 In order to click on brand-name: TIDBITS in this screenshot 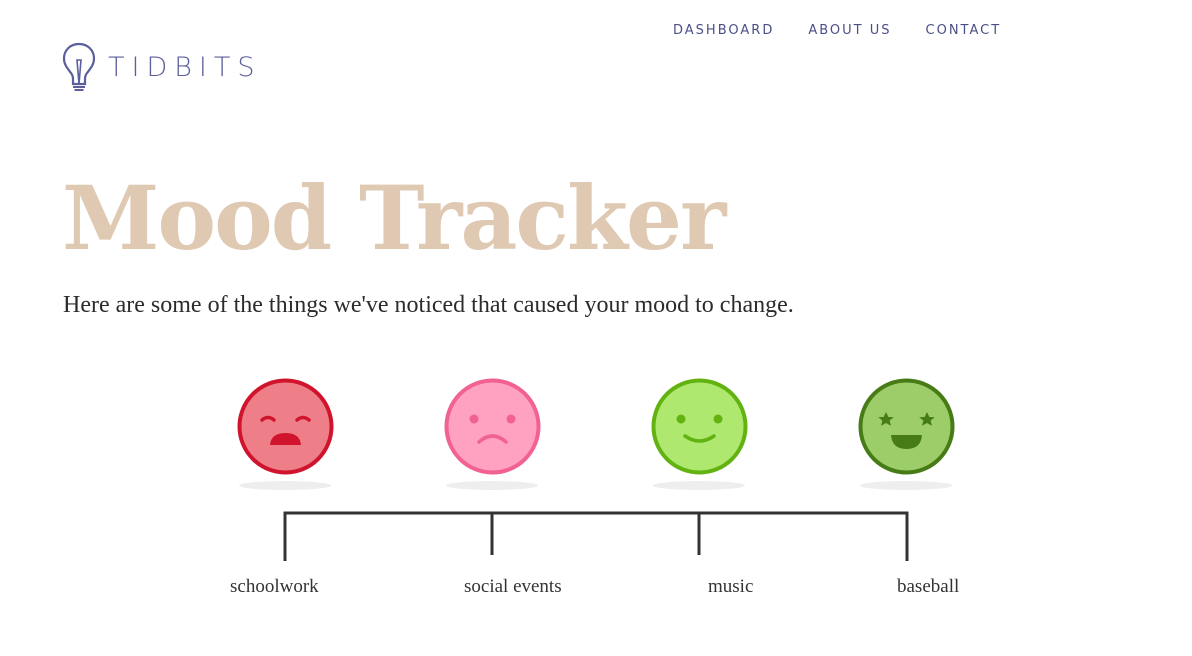, I will do `click(185, 67)`.